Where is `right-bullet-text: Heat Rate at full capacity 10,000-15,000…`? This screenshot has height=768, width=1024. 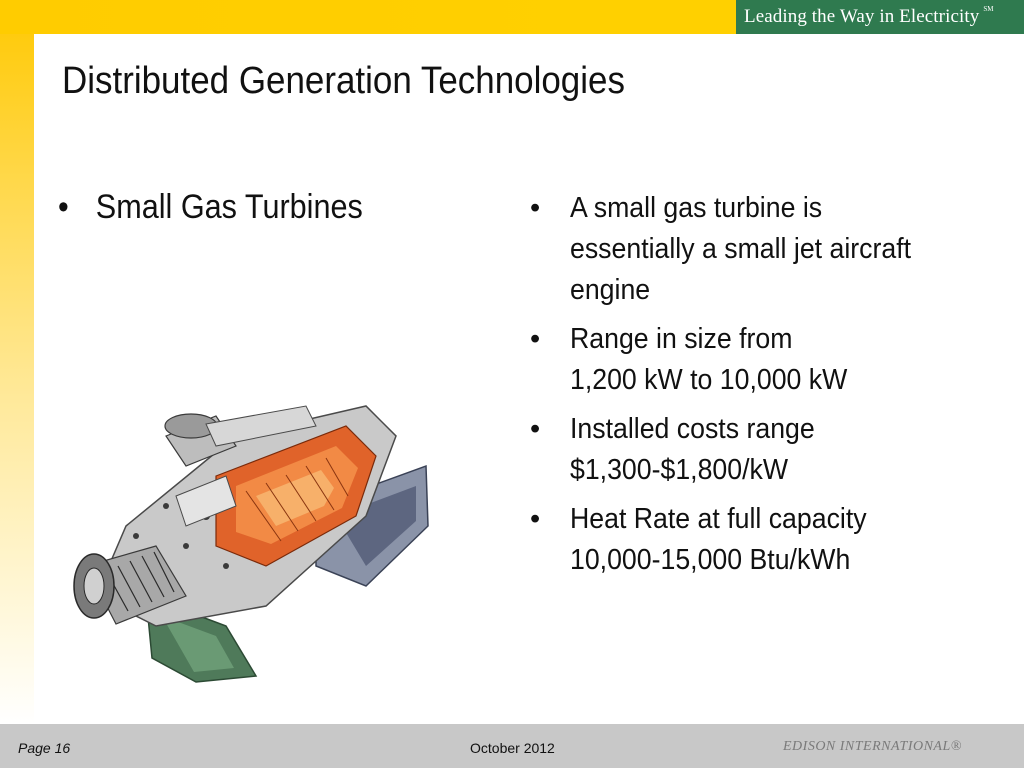
right-bullet-text: Heat Rate at full capacity 10,000-15,000… is located at coordinates (718, 539).